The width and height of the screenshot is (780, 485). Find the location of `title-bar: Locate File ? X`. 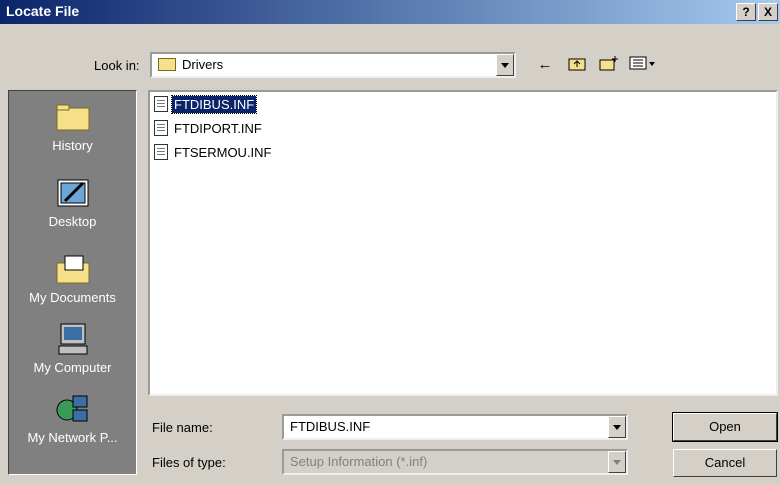

title-bar: Locate File ? X is located at coordinates (390, 12).